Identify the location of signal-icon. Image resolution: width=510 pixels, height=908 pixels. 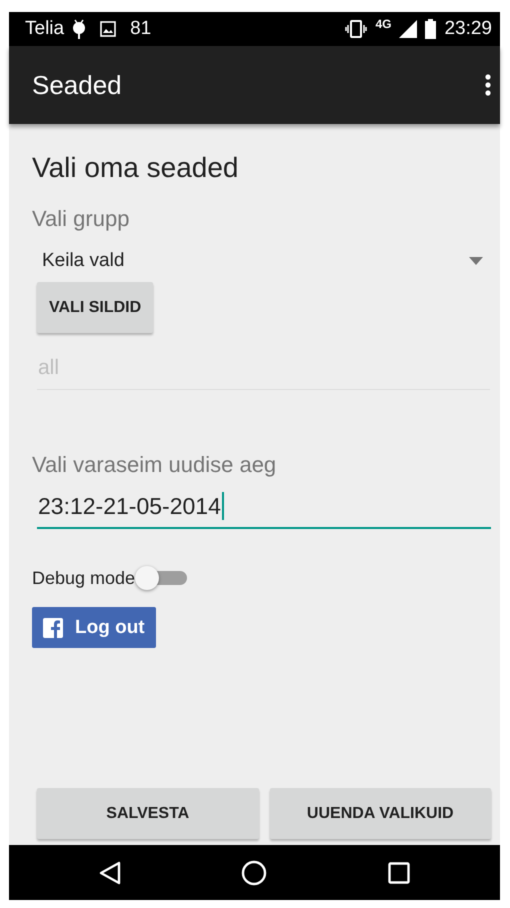
(408, 29).